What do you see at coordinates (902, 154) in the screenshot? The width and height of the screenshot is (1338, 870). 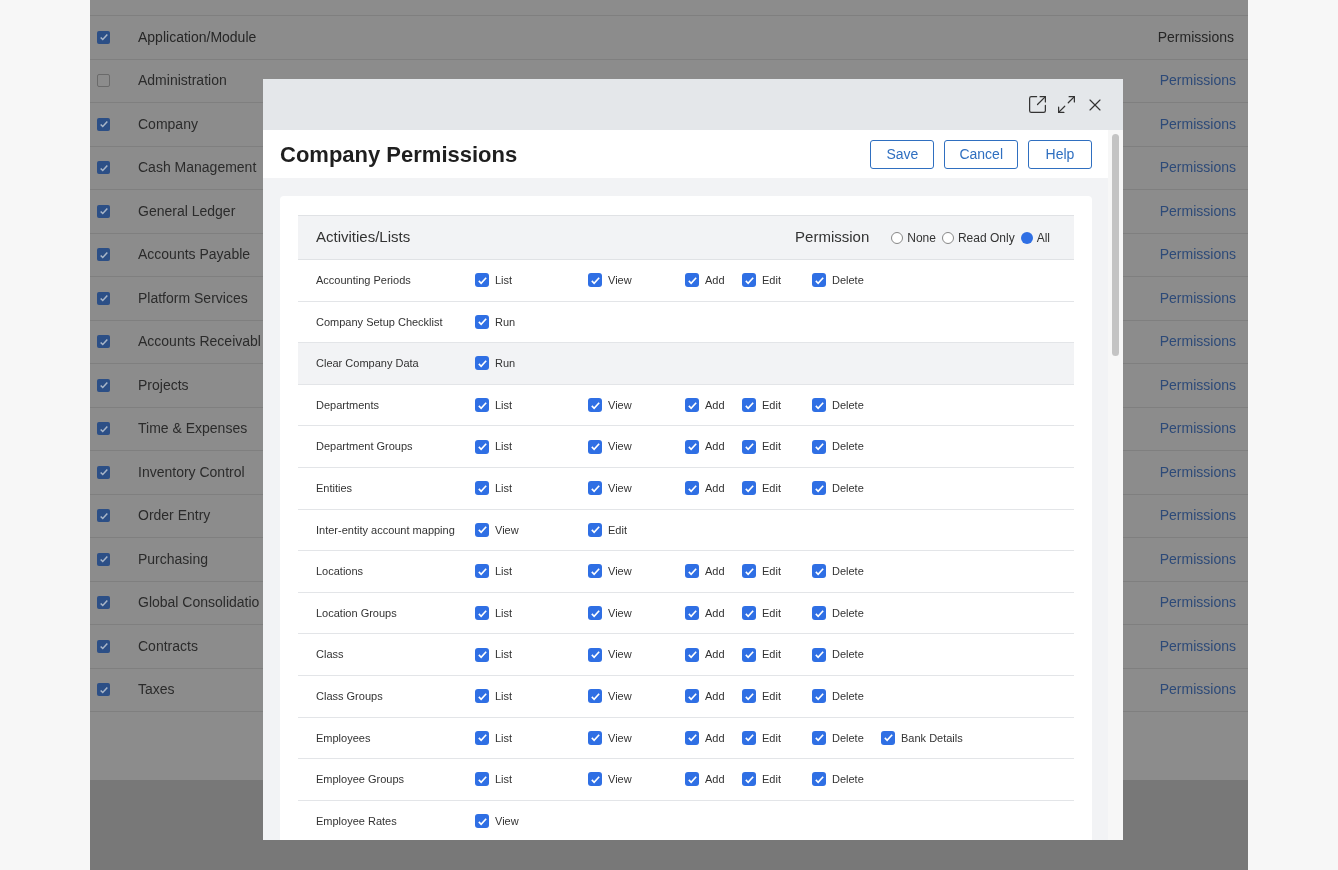 I see `dialog-button: Save` at bounding box center [902, 154].